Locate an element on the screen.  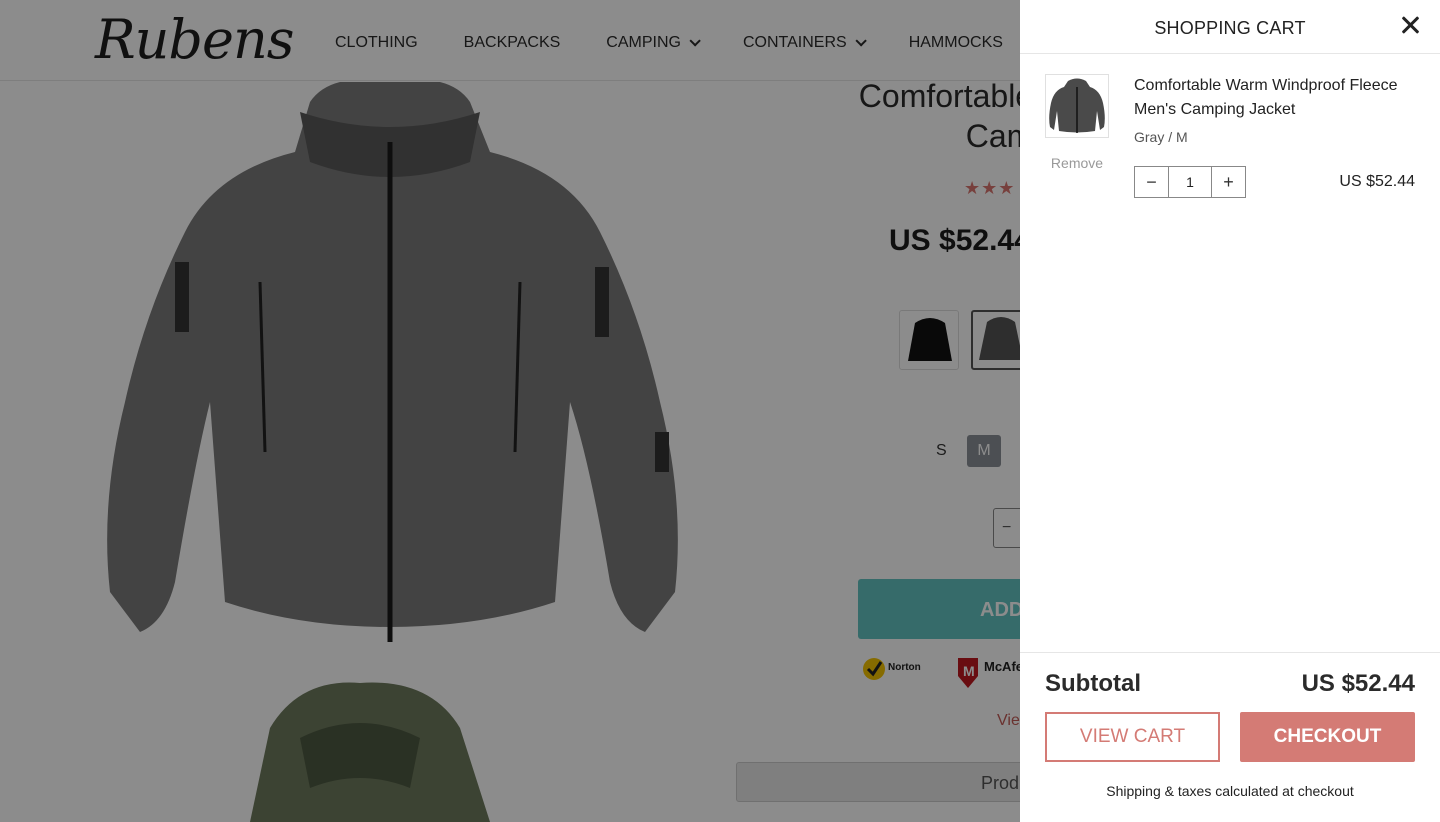
subtotal-value: US $52.44 is located at coordinates (1358, 683).